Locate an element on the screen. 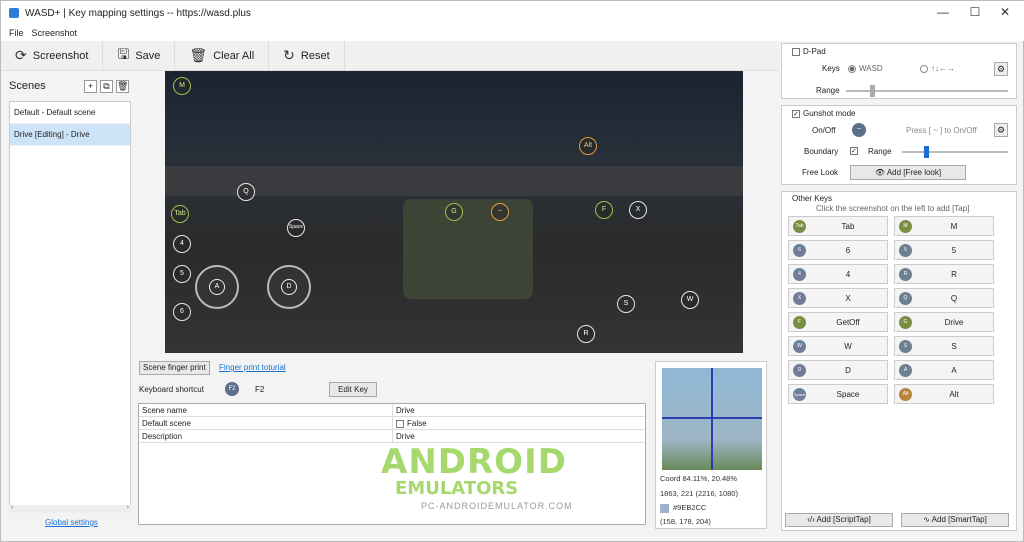 This screenshot has height=542, width=1024. wasd-label: WASD is located at coordinates (871, 68).